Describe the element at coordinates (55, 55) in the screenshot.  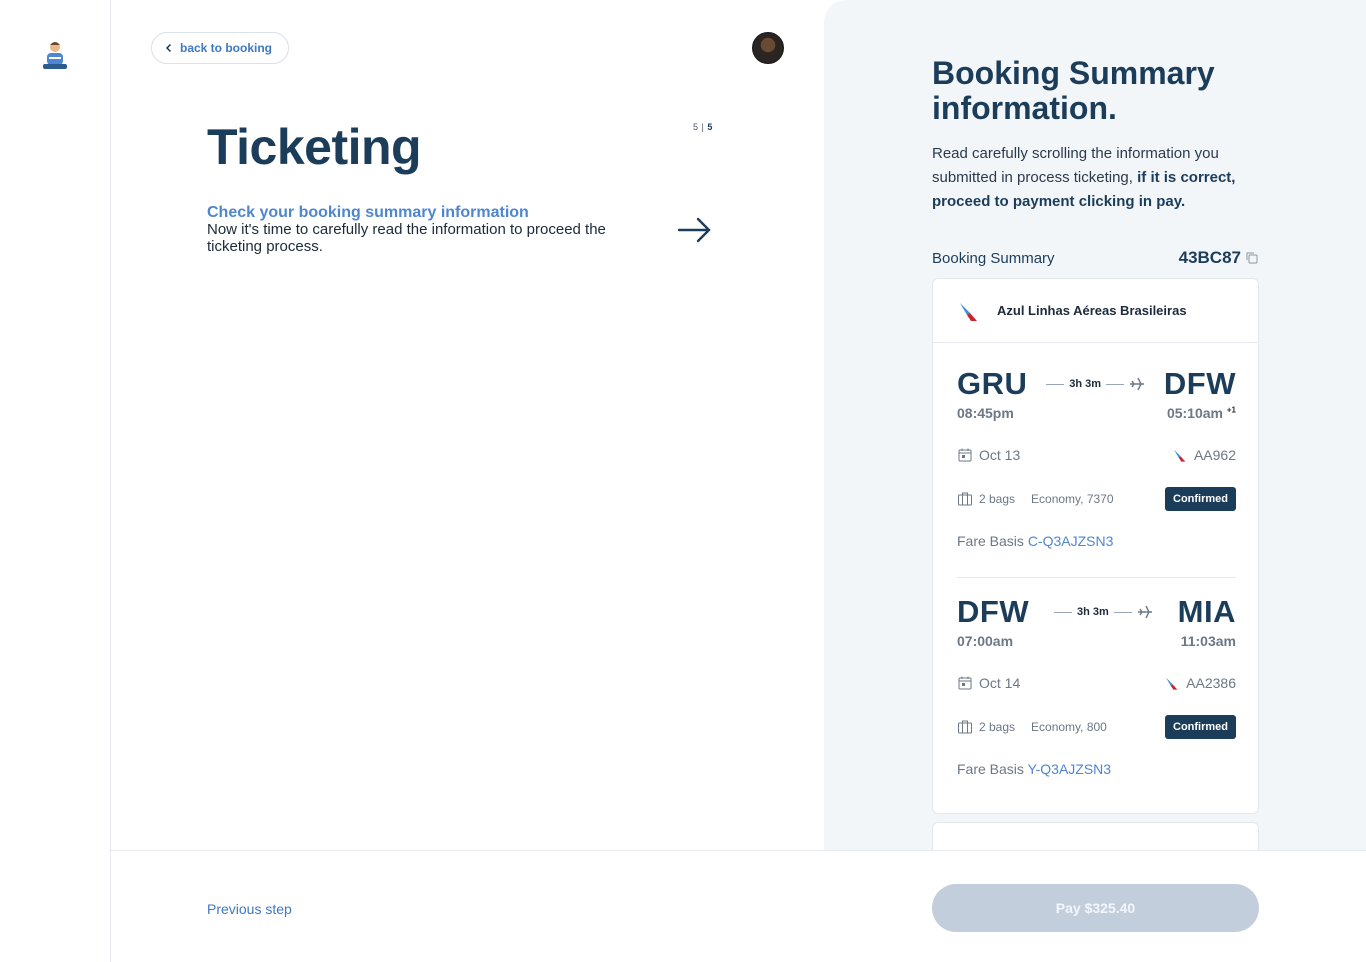
I see `app-logo-icon` at that location.